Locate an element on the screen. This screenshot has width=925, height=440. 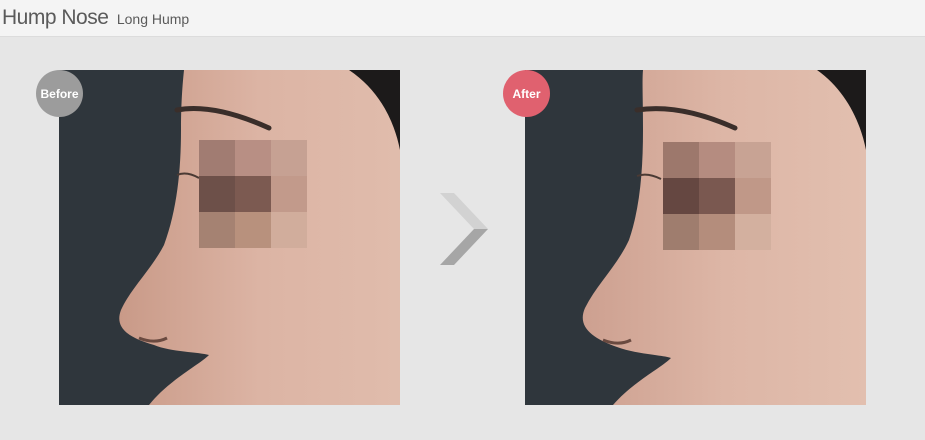
before-badge-label: Before is located at coordinates (59, 93).